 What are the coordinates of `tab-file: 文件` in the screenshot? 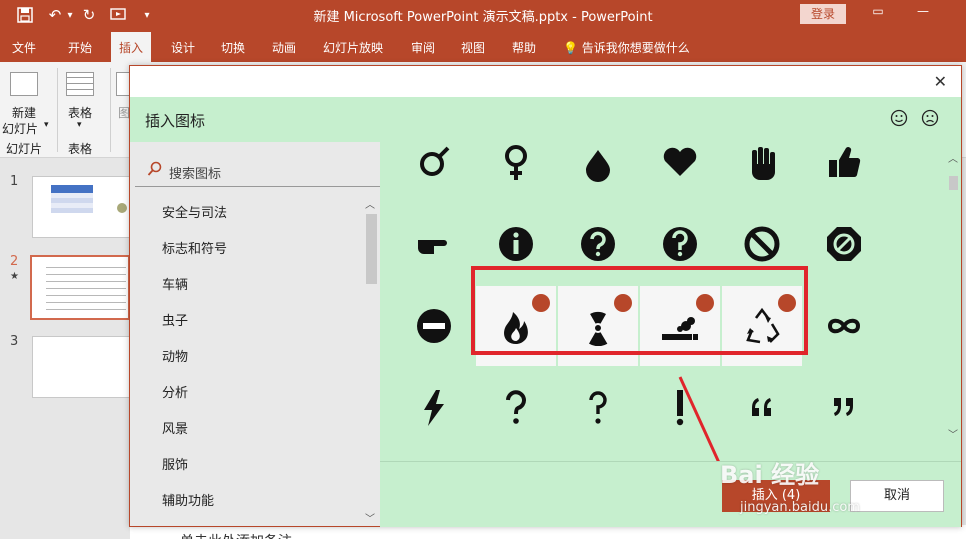 It's located at (24, 47).